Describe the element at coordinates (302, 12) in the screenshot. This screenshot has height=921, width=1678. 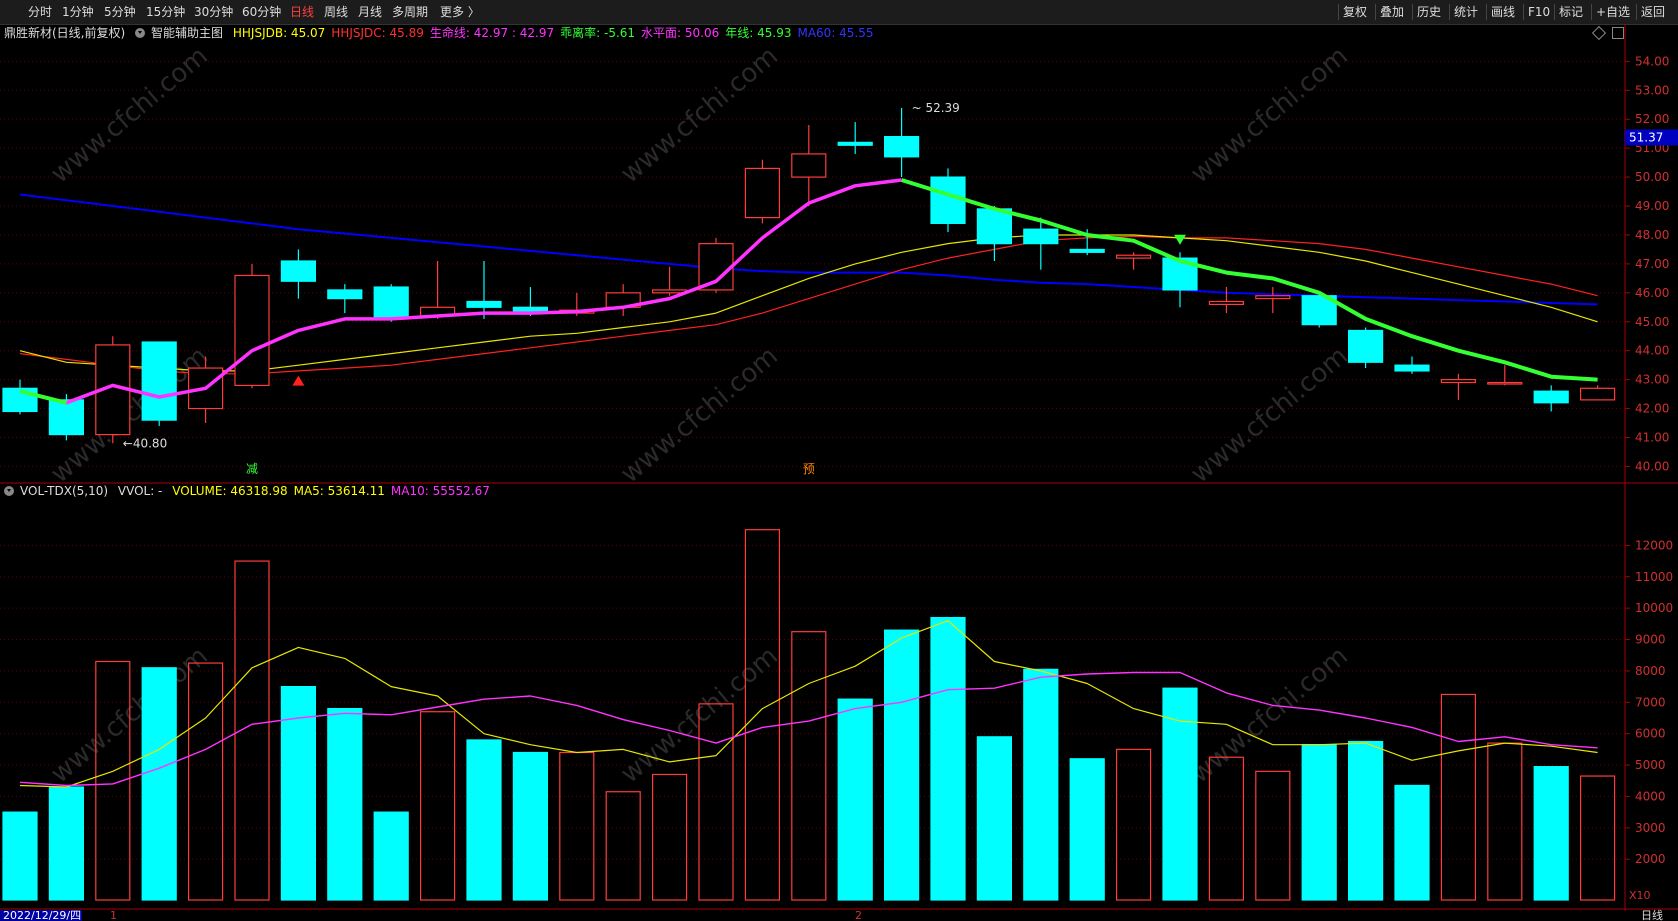
I see `period-tab-6: 日线` at that location.